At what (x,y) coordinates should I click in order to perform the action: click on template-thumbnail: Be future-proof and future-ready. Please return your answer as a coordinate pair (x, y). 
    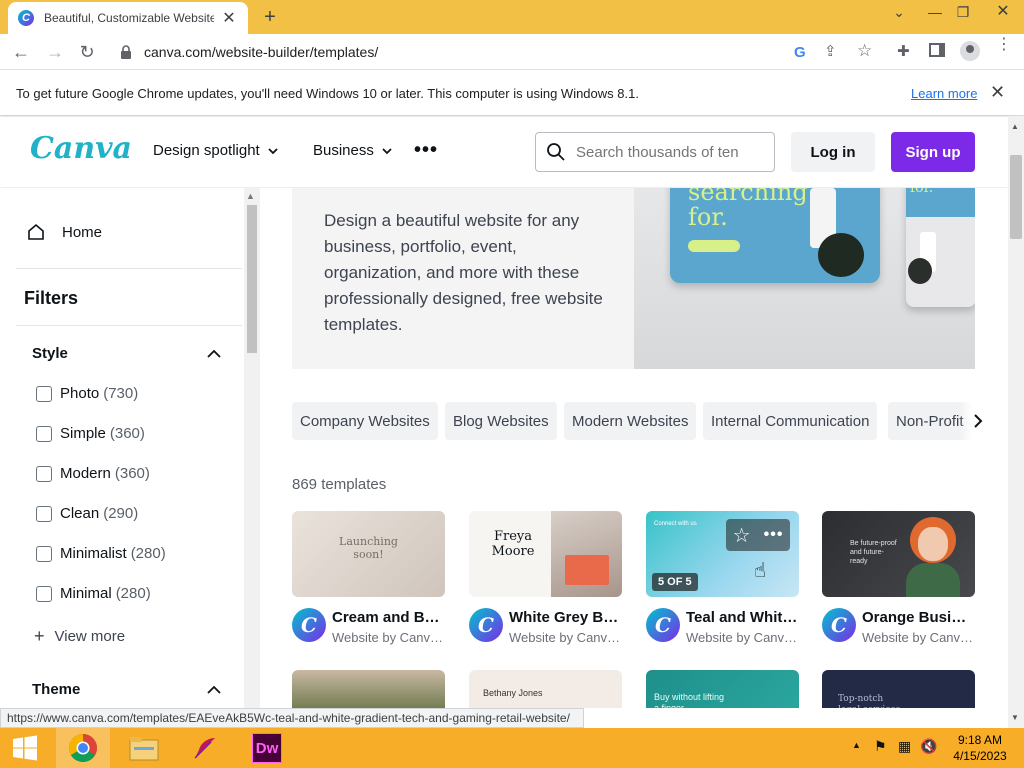
    Looking at the image, I should click on (898, 554).